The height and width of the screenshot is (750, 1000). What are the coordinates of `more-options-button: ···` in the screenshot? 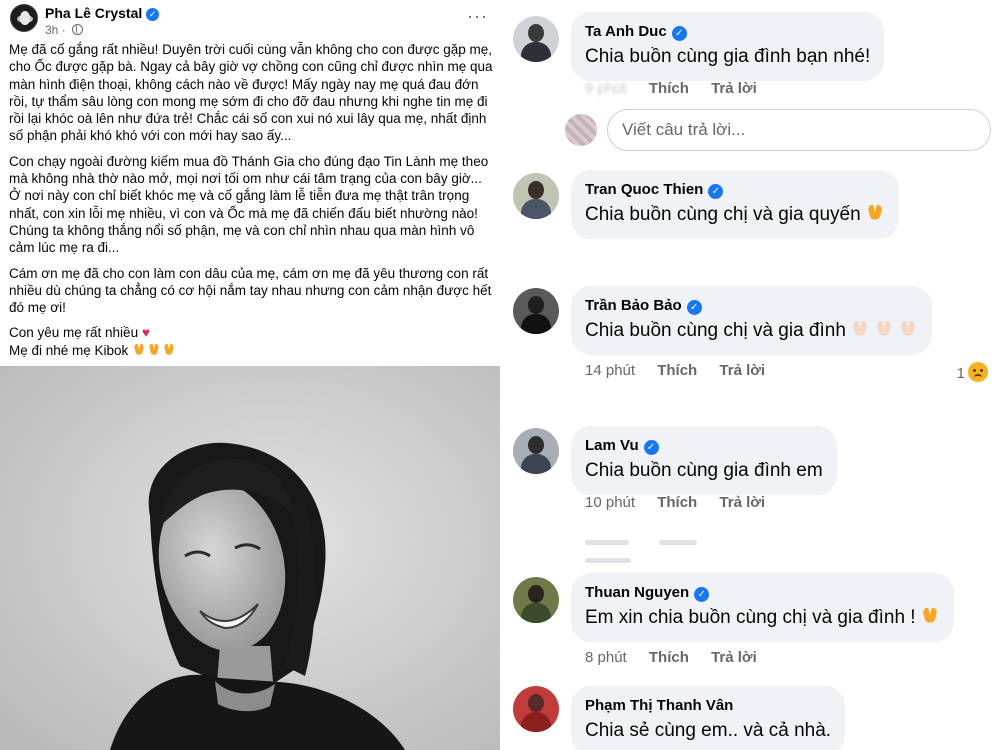 It's located at (477, 16).